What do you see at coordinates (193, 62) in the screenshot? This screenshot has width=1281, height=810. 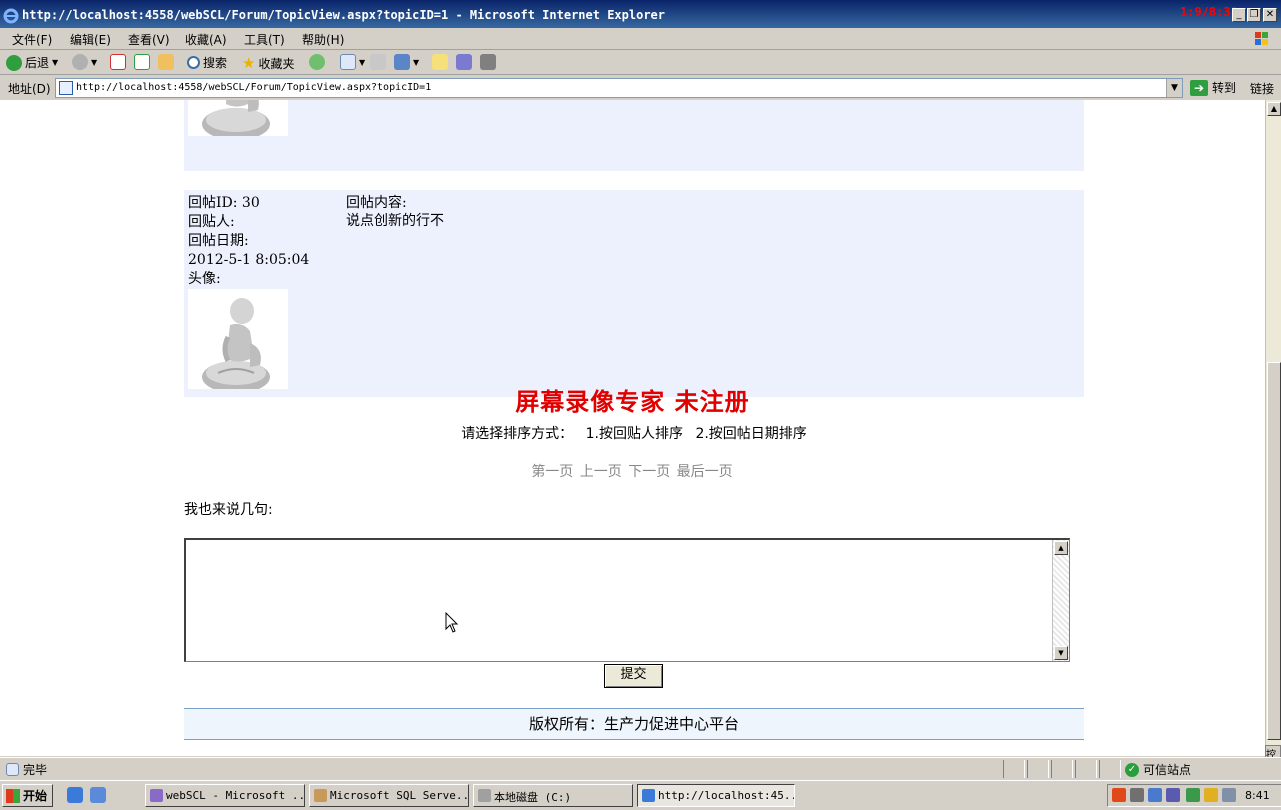 I see `search-icon` at bounding box center [193, 62].